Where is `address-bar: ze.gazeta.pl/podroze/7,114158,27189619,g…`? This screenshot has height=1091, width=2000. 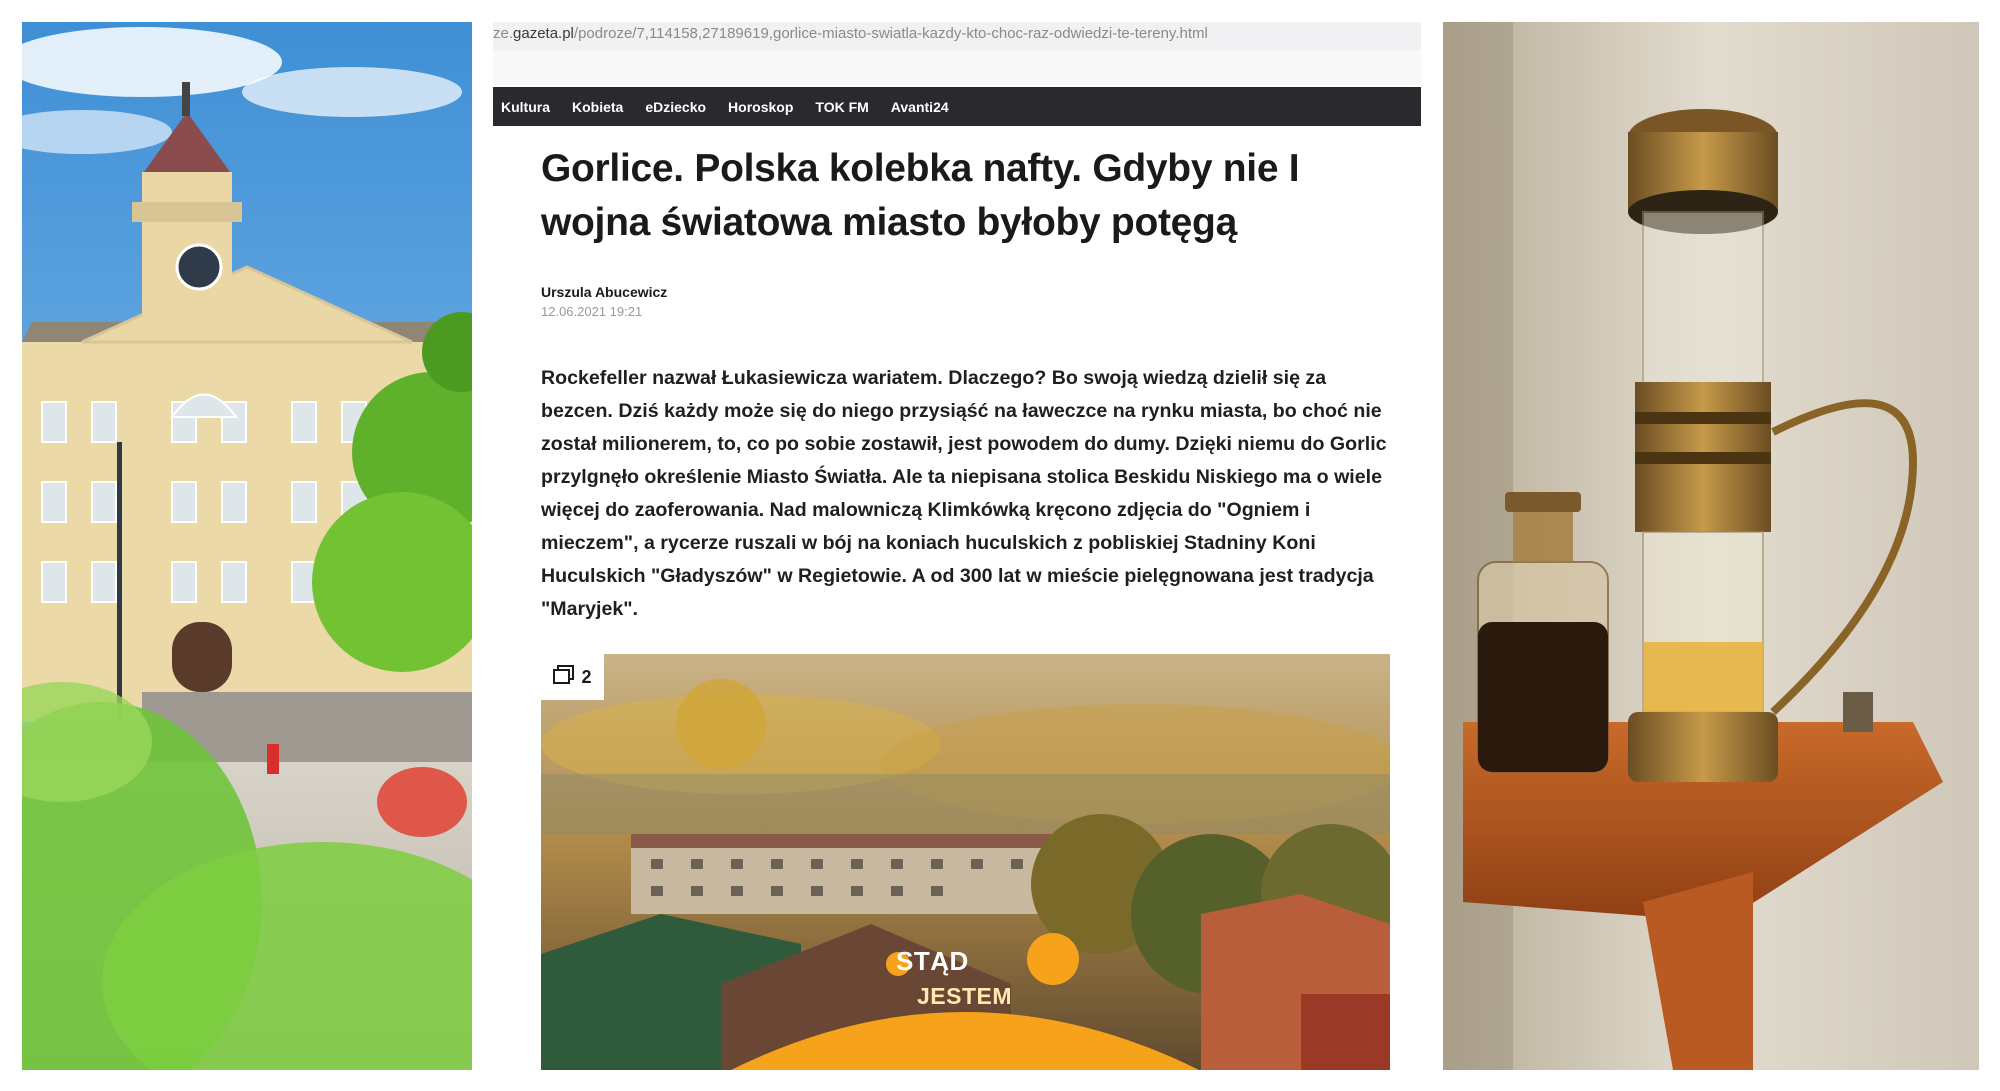
address-bar: ze.gazeta.pl/podroze/7,114158,27189619,g… is located at coordinates (957, 36).